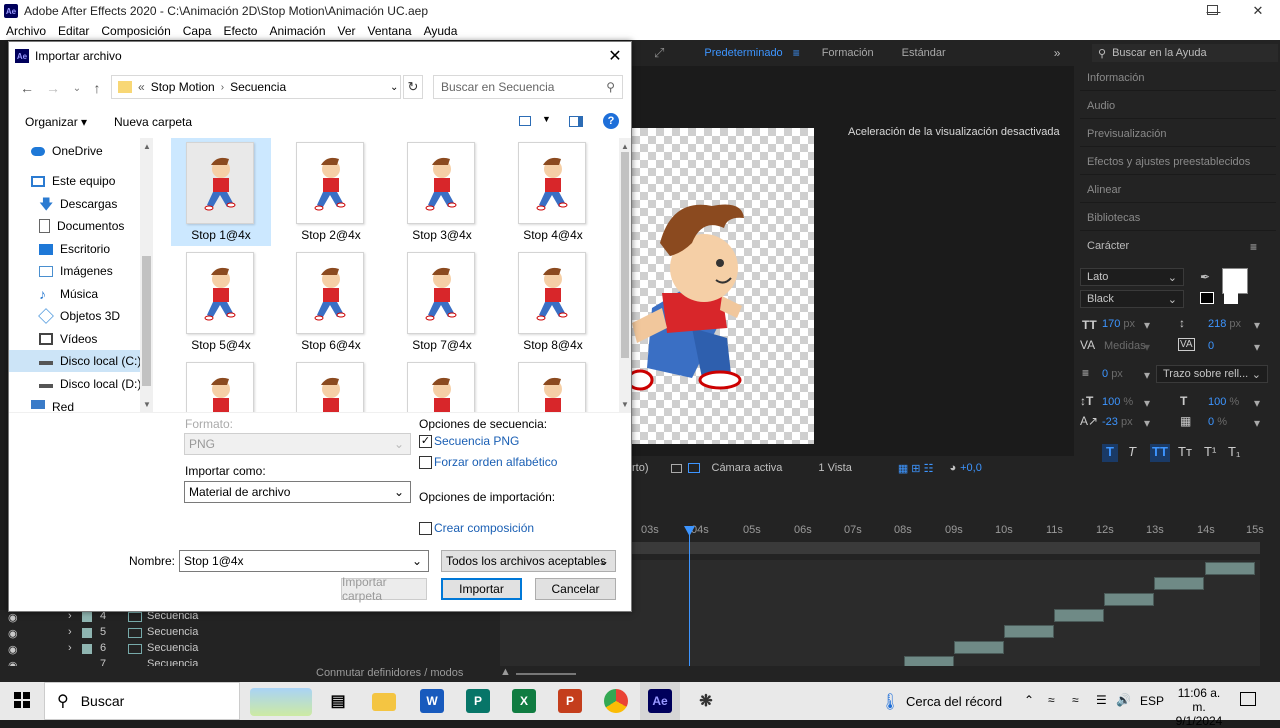 The height and width of the screenshot is (728, 1280). What do you see at coordinates (570, 701) in the screenshot?
I see `powerpoint-icon: P` at bounding box center [570, 701].